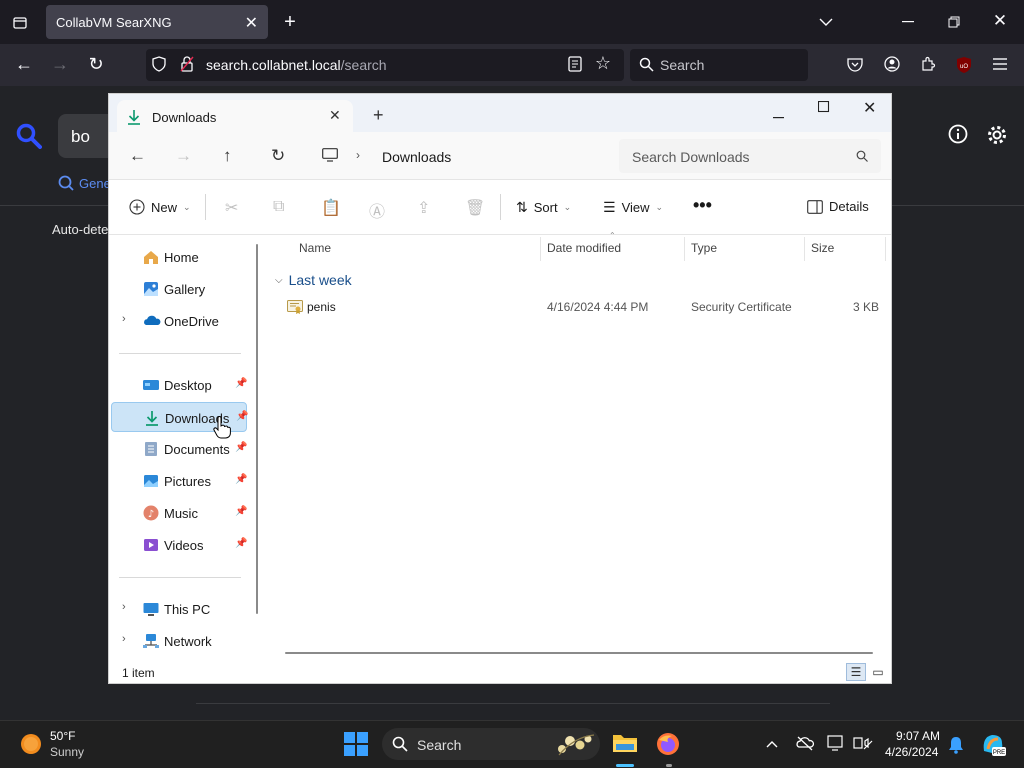  Describe the element at coordinates (84, 183) in the screenshot. I see `general-tab: Gene` at that location.